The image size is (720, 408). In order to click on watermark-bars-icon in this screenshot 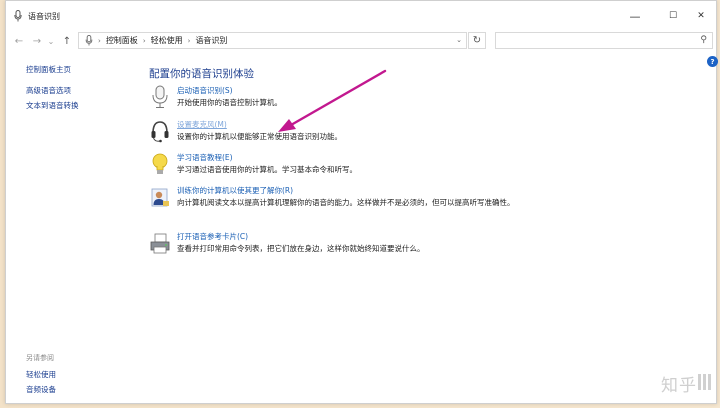, I will do `click(704, 382)`.